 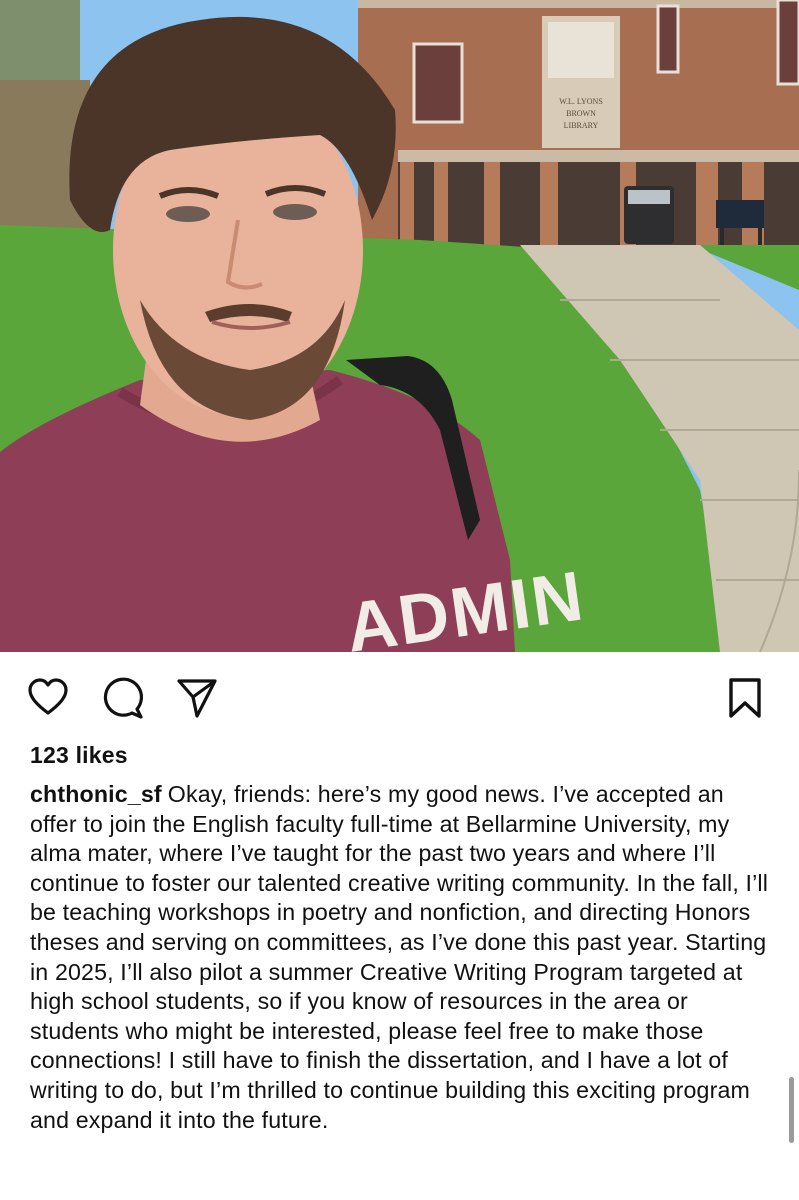 I want to click on comment-button, so click(x=123, y=698).